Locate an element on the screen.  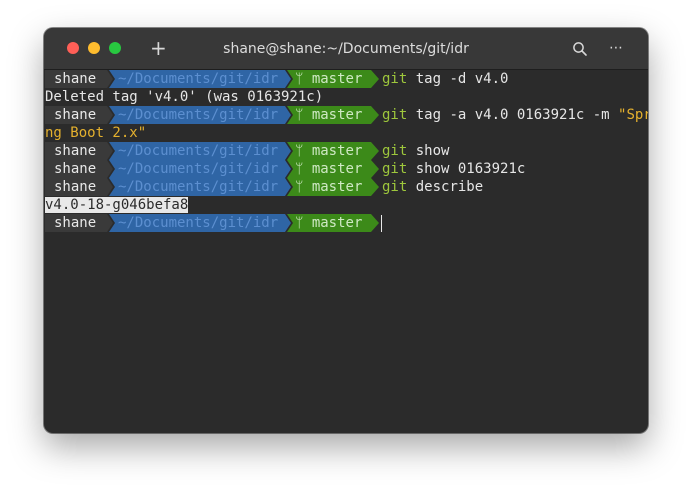
command-args: tag -a v4.0 0163921c -m is located at coordinates (513, 115).